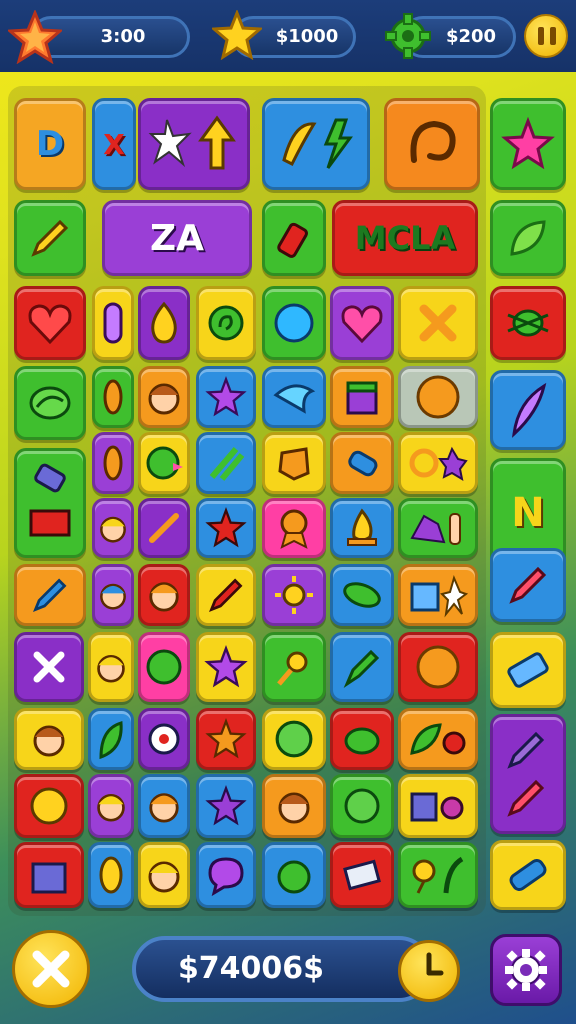 This screenshot has height=1024, width=576. What do you see at coordinates (362, 875) in the screenshot?
I see `tile-book` at bounding box center [362, 875].